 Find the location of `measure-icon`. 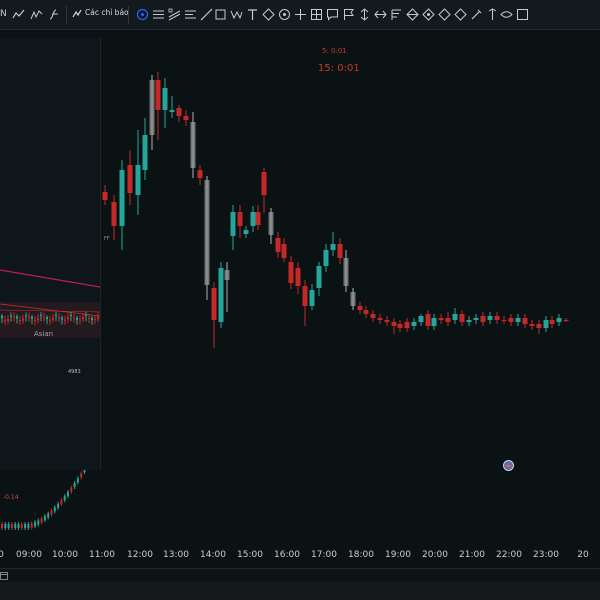

measure-icon is located at coordinates (522, 14).